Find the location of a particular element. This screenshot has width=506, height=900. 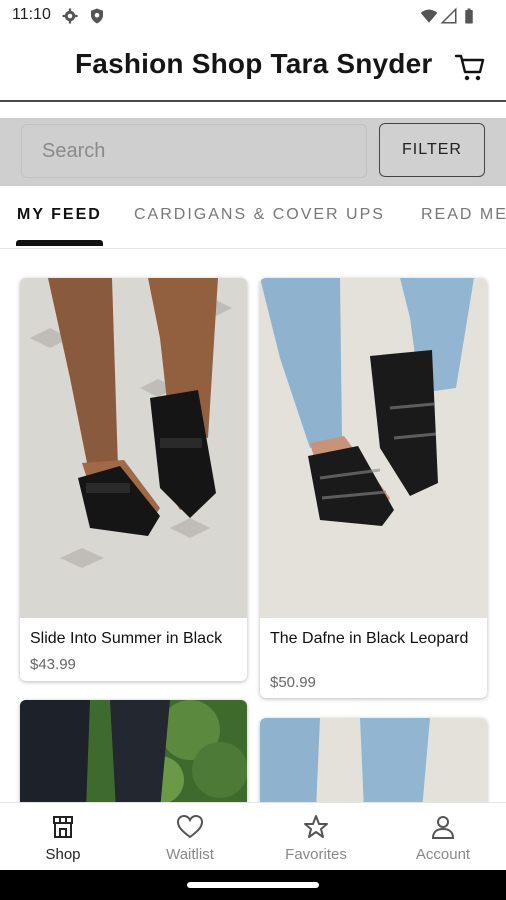

tab-my-feed: MY FEED is located at coordinates (59, 215).